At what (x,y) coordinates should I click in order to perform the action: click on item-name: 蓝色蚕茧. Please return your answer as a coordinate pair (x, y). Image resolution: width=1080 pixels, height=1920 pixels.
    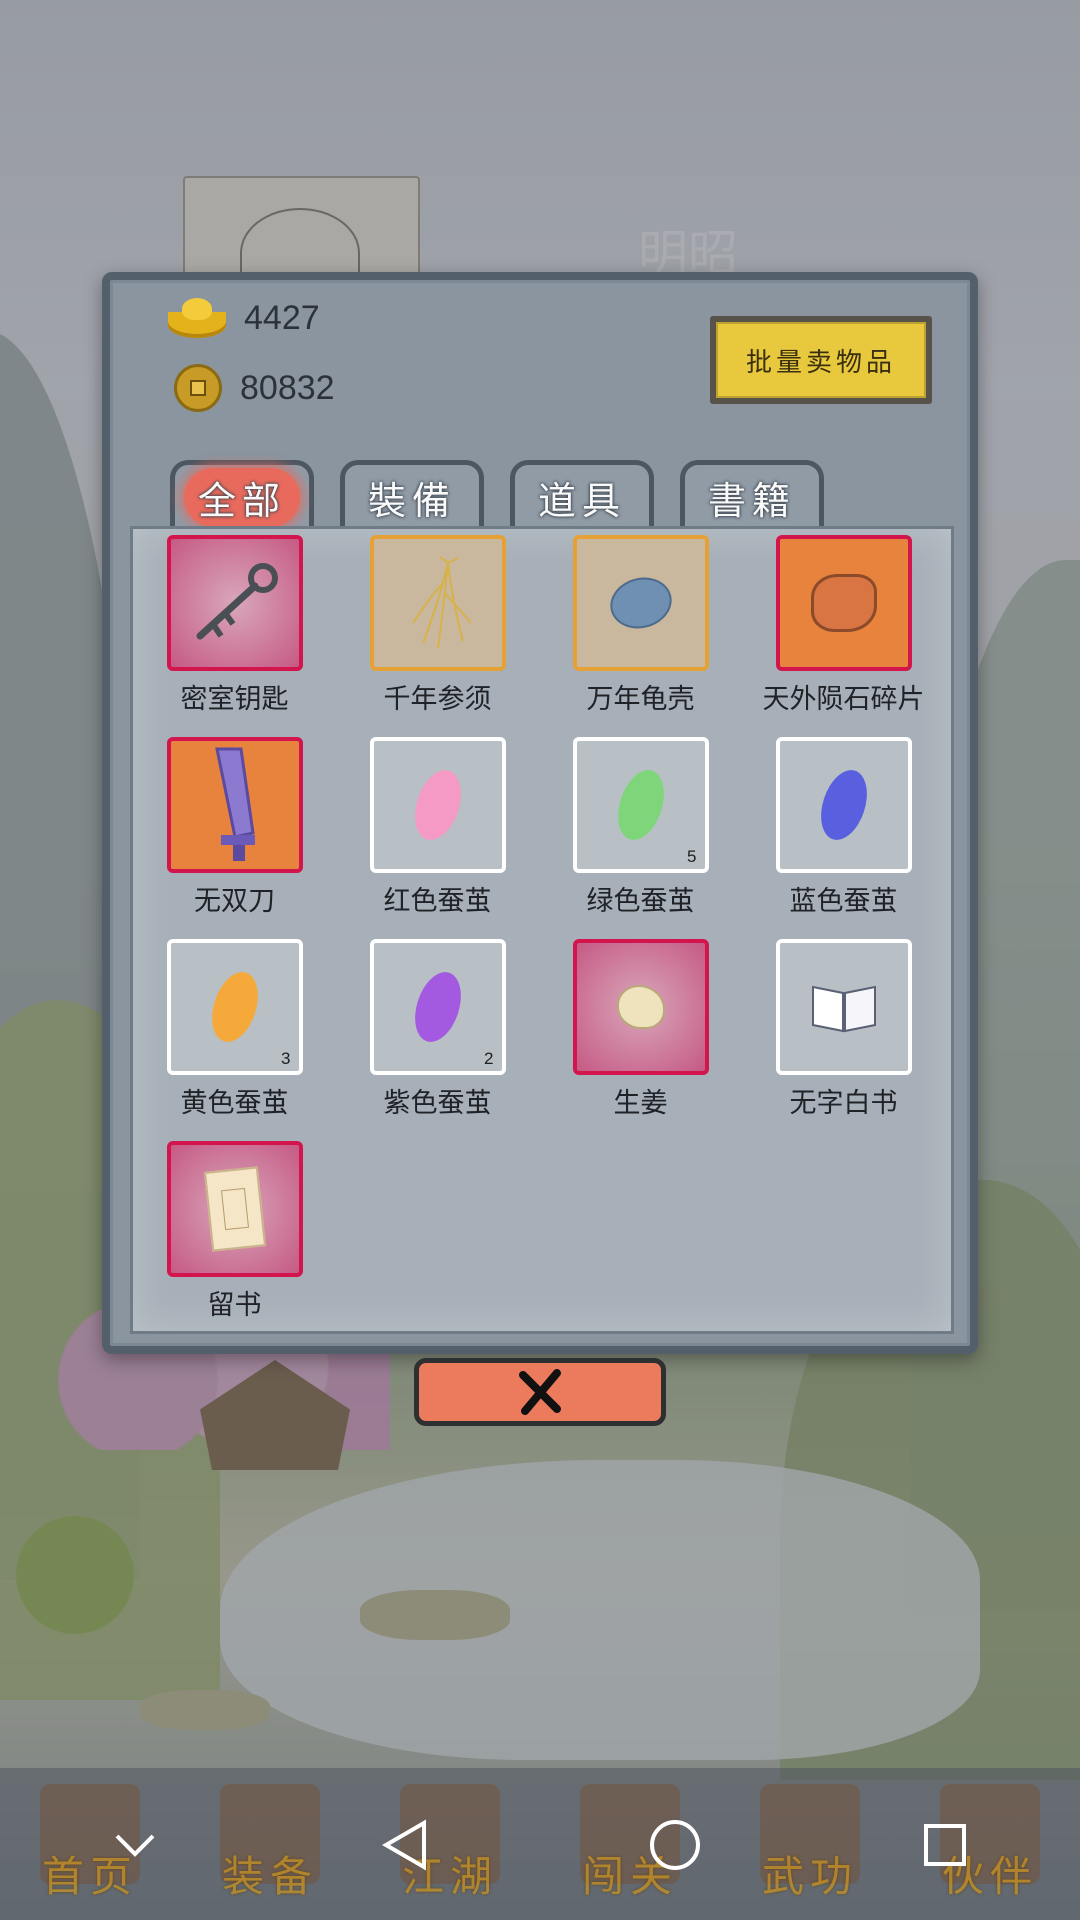
    Looking at the image, I should click on (843, 901).